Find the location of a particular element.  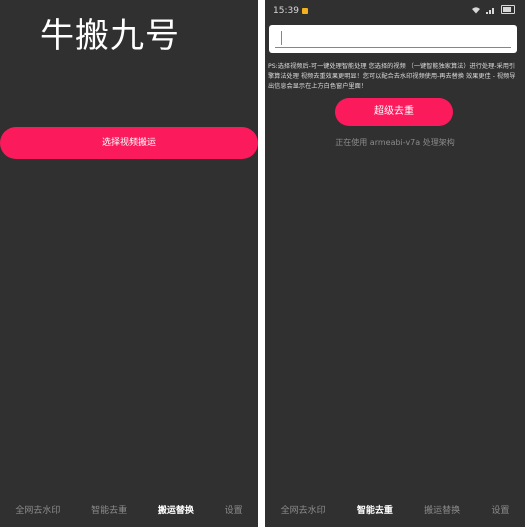

battery-icon is located at coordinates (508, 9).